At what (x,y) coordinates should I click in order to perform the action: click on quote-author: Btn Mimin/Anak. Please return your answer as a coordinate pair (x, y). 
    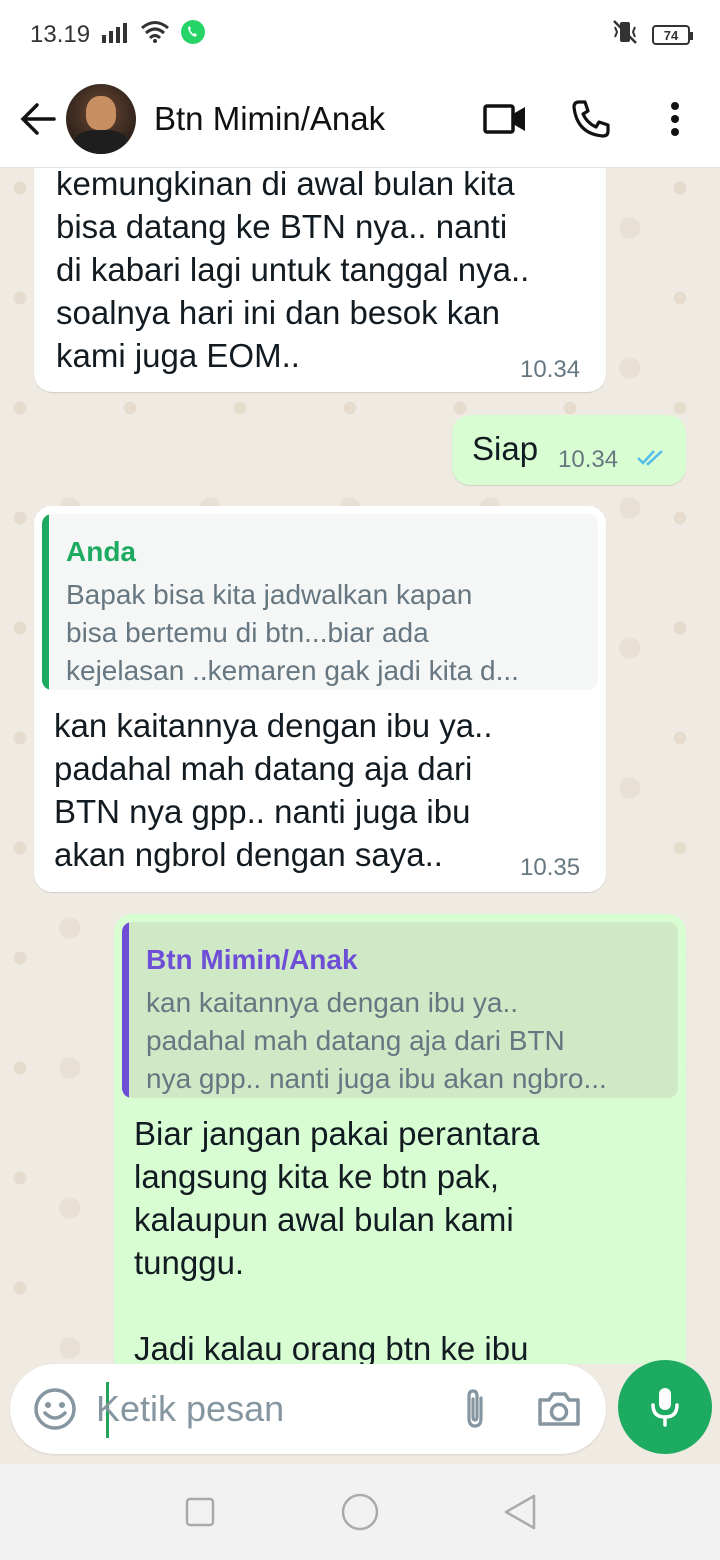
    Looking at the image, I should click on (252, 959).